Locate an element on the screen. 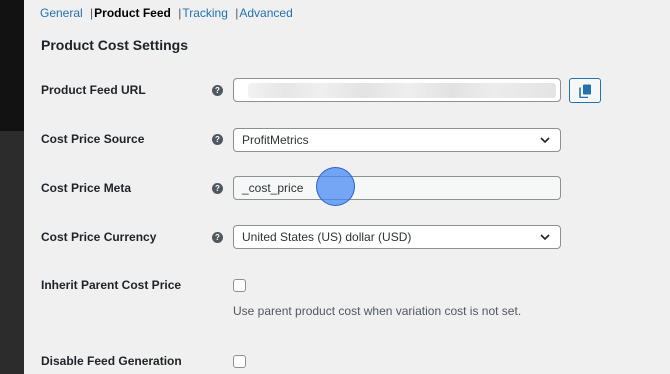  disable-feed-generation-checkbox is located at coordinates (239, 361).